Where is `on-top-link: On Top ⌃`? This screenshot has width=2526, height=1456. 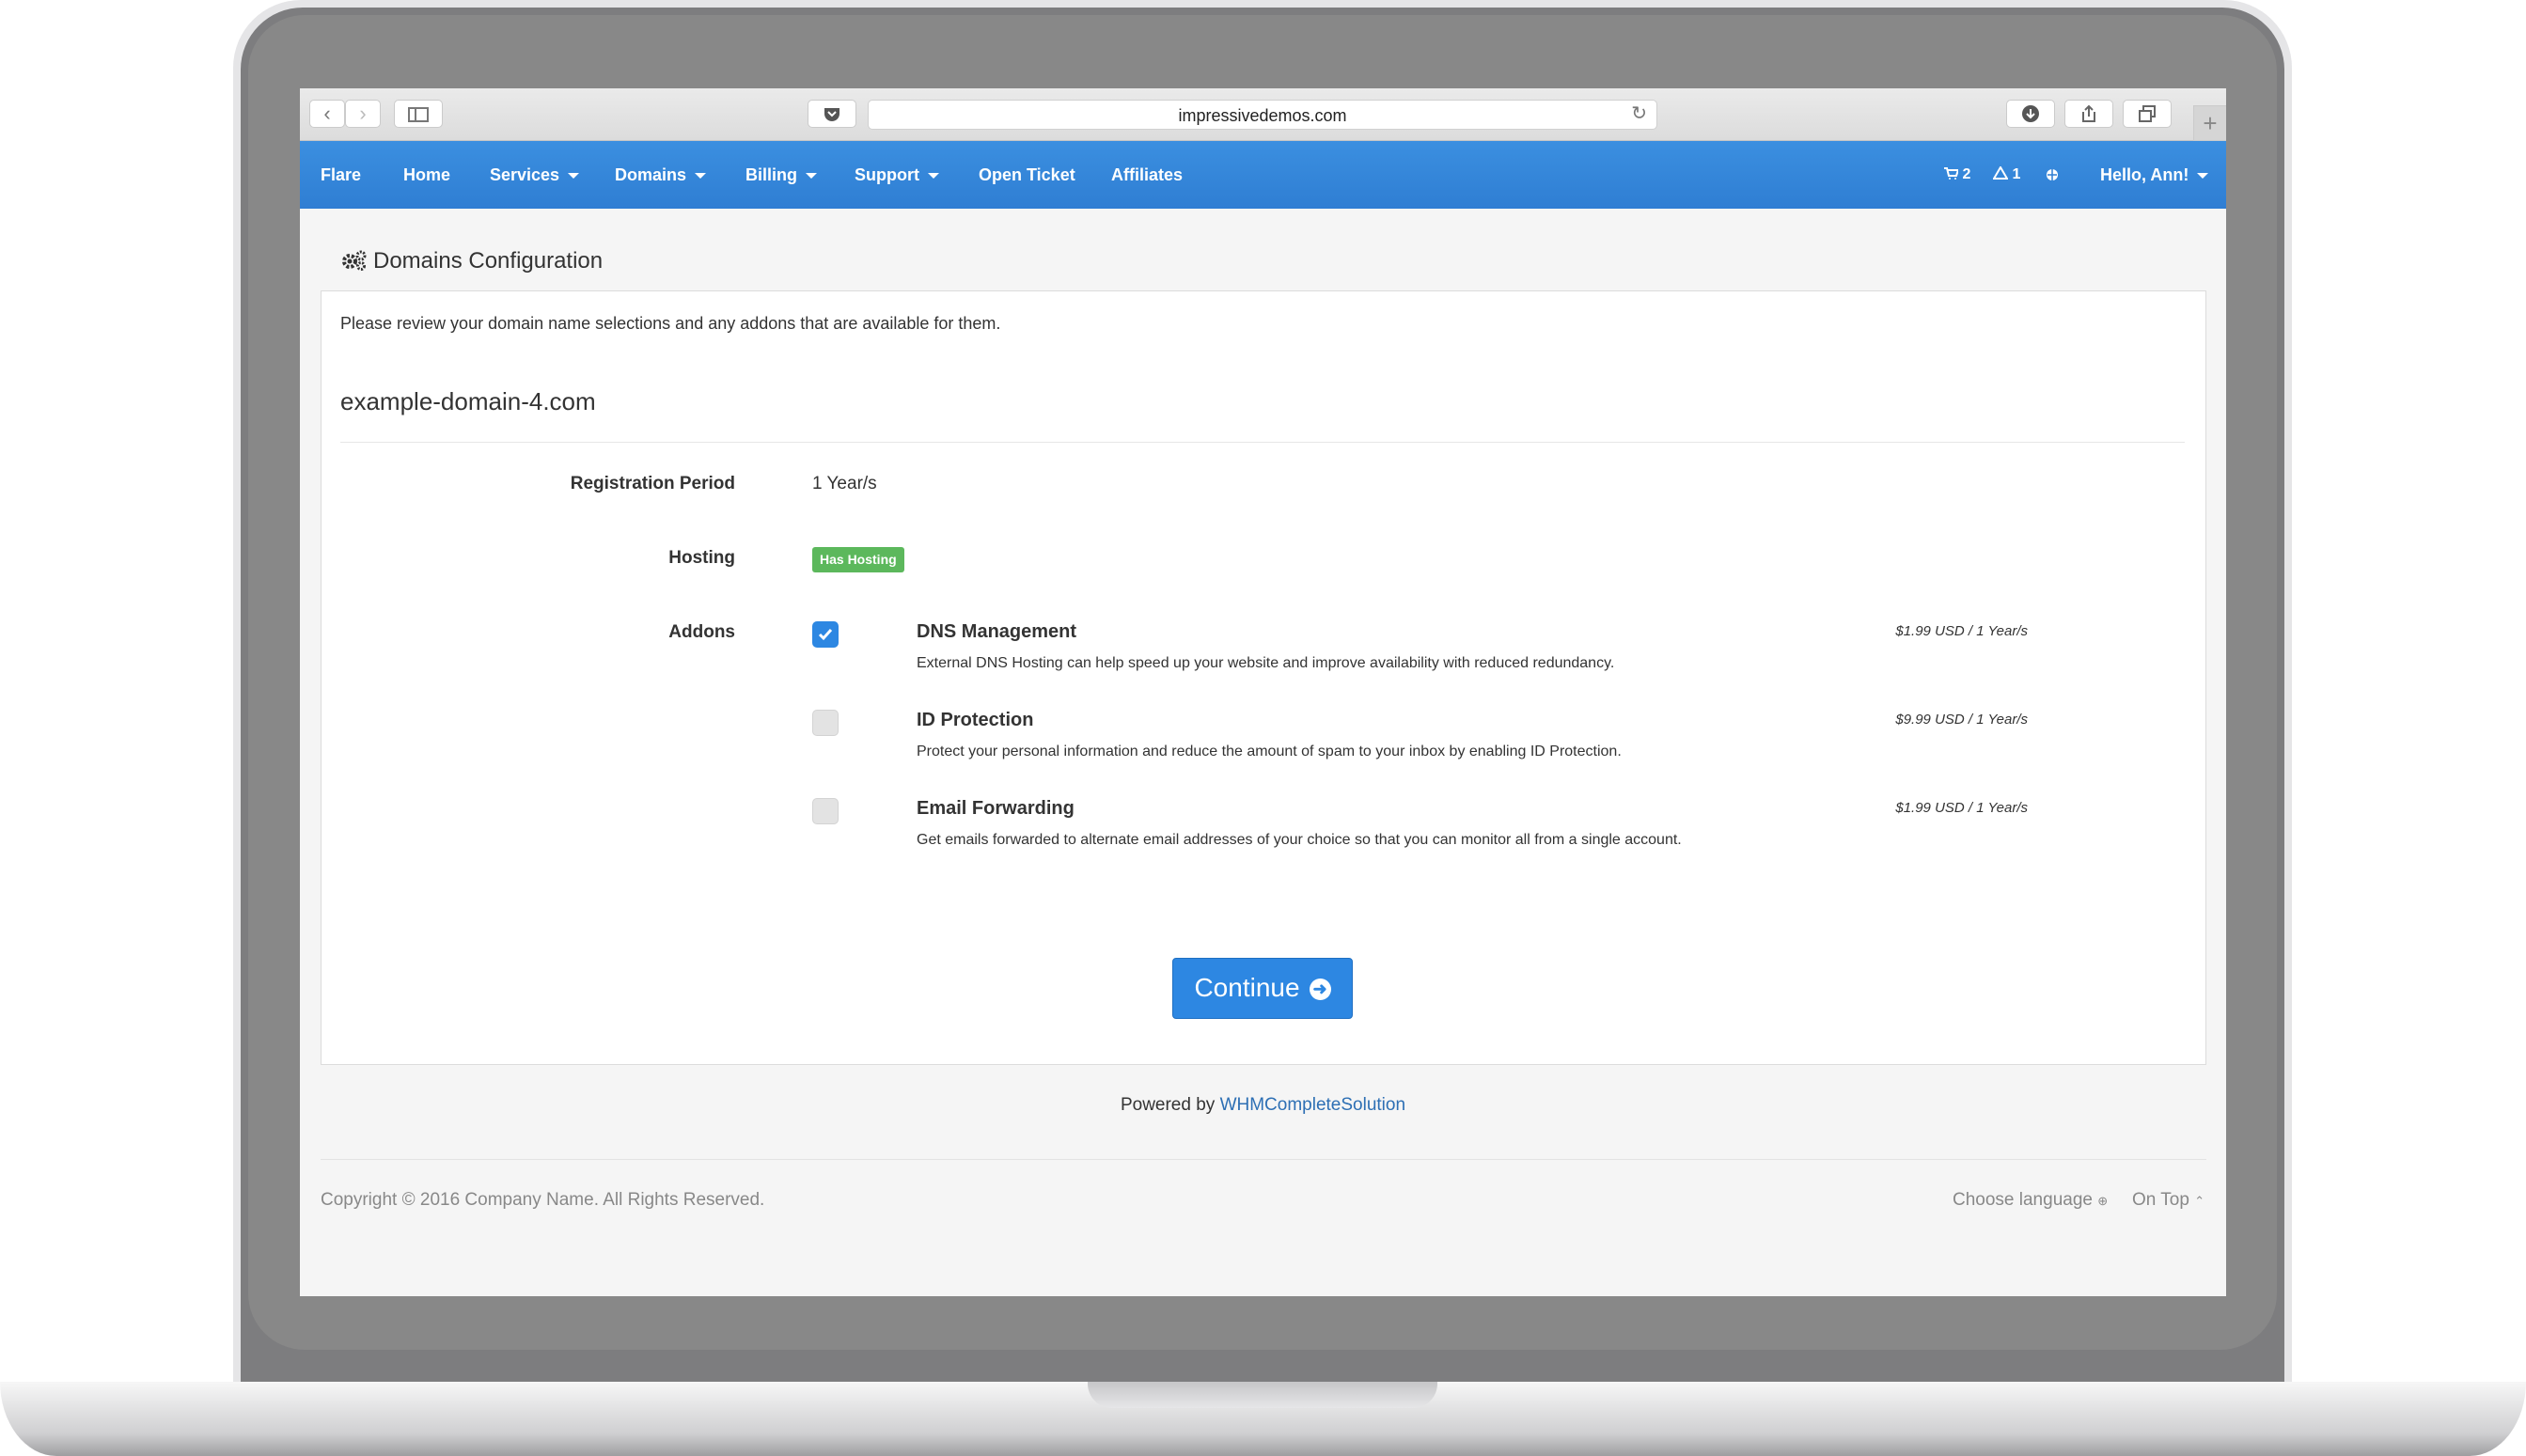 on-top-link: On Top ⌃ is located at coordinates (2168, 1201).